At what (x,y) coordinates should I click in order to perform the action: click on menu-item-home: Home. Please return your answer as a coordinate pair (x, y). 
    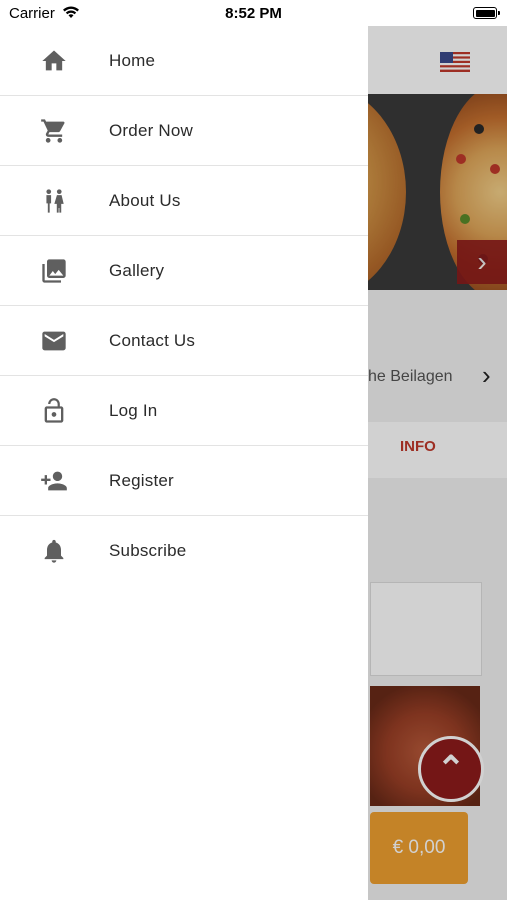
    Looking at the image, I should click on (184, 61).